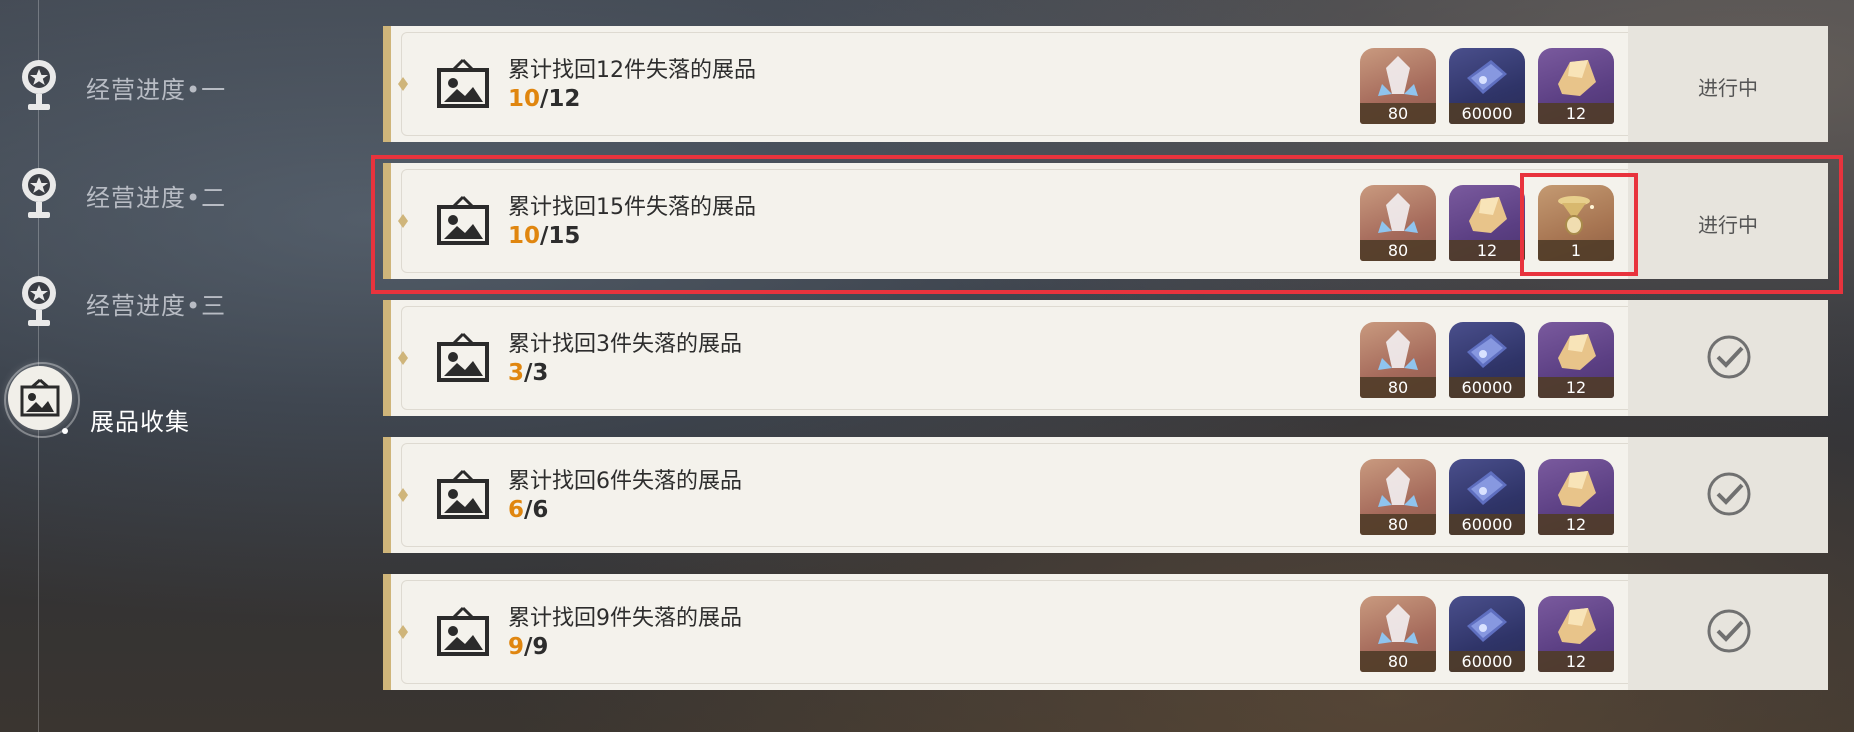 The width and height of the screenshot is (1854, 732). Describe the element at coordinates (1105, 495) in the screenshot. I see `quest-row: 累计找回6件失落的展品 6/6 80 60000 12` at that location.